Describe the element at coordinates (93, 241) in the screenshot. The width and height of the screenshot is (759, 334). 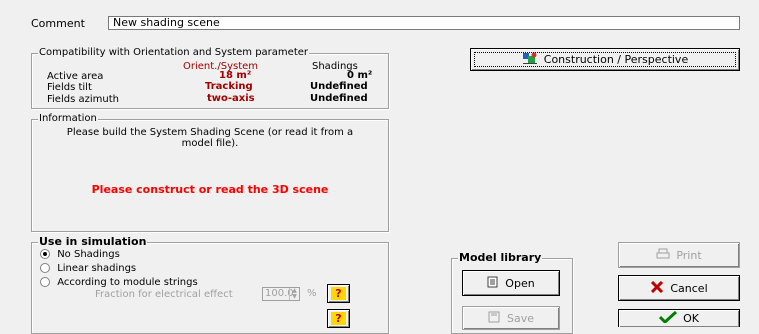
I see `simulation-legend: Use in simulation` at that location.